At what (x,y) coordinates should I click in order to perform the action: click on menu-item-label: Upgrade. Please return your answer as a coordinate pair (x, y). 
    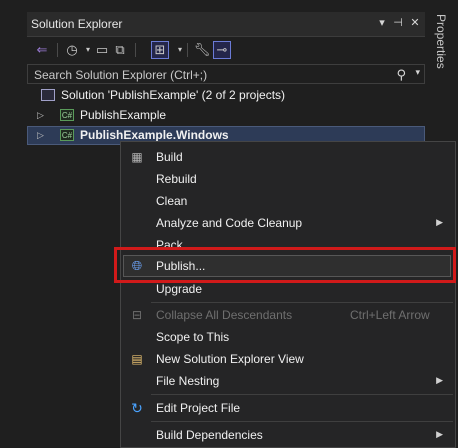
    Looking at the image, I should click on (179, 289).